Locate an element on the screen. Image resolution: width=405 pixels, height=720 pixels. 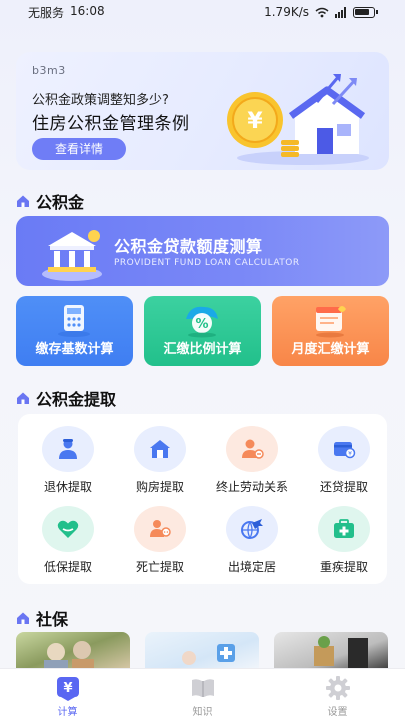
emigrate-withdraw-item: 出境定居 is located at coordinates (252, 540).